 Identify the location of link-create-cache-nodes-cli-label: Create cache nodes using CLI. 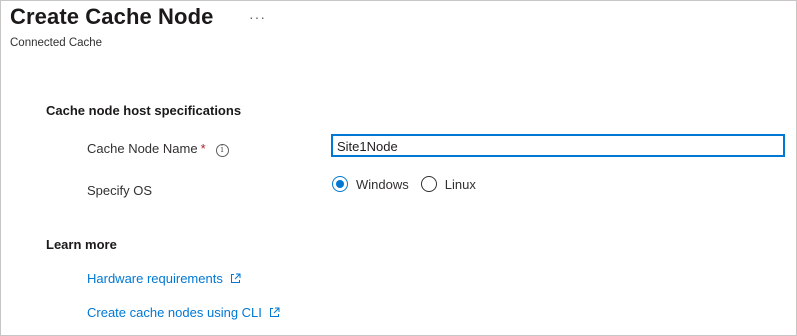
(174, 312).